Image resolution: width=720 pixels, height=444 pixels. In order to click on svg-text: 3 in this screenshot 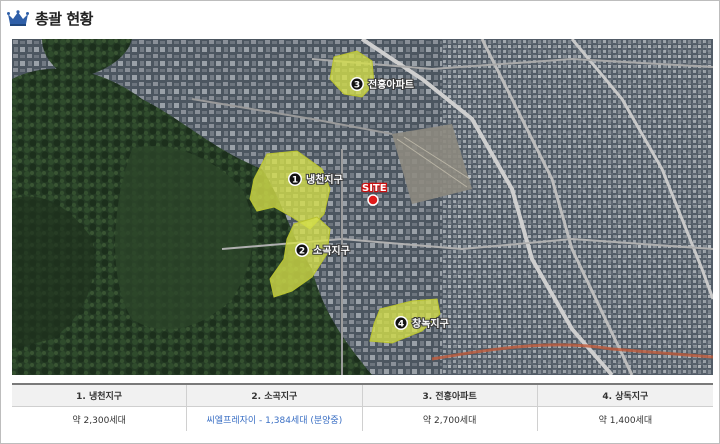, I will do `click(357, 86)`.